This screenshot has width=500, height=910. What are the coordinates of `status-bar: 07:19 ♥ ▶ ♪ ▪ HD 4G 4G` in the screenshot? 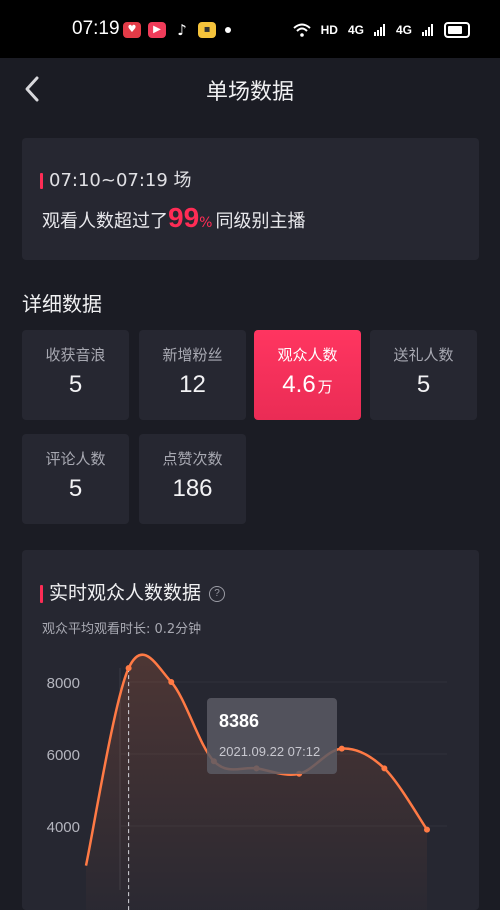 It's located at (250, 29).